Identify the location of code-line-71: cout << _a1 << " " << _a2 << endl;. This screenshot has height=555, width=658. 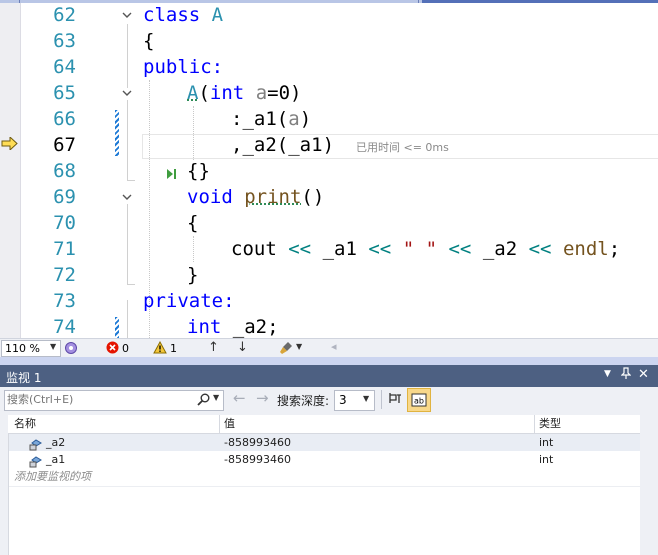
(425, 249).